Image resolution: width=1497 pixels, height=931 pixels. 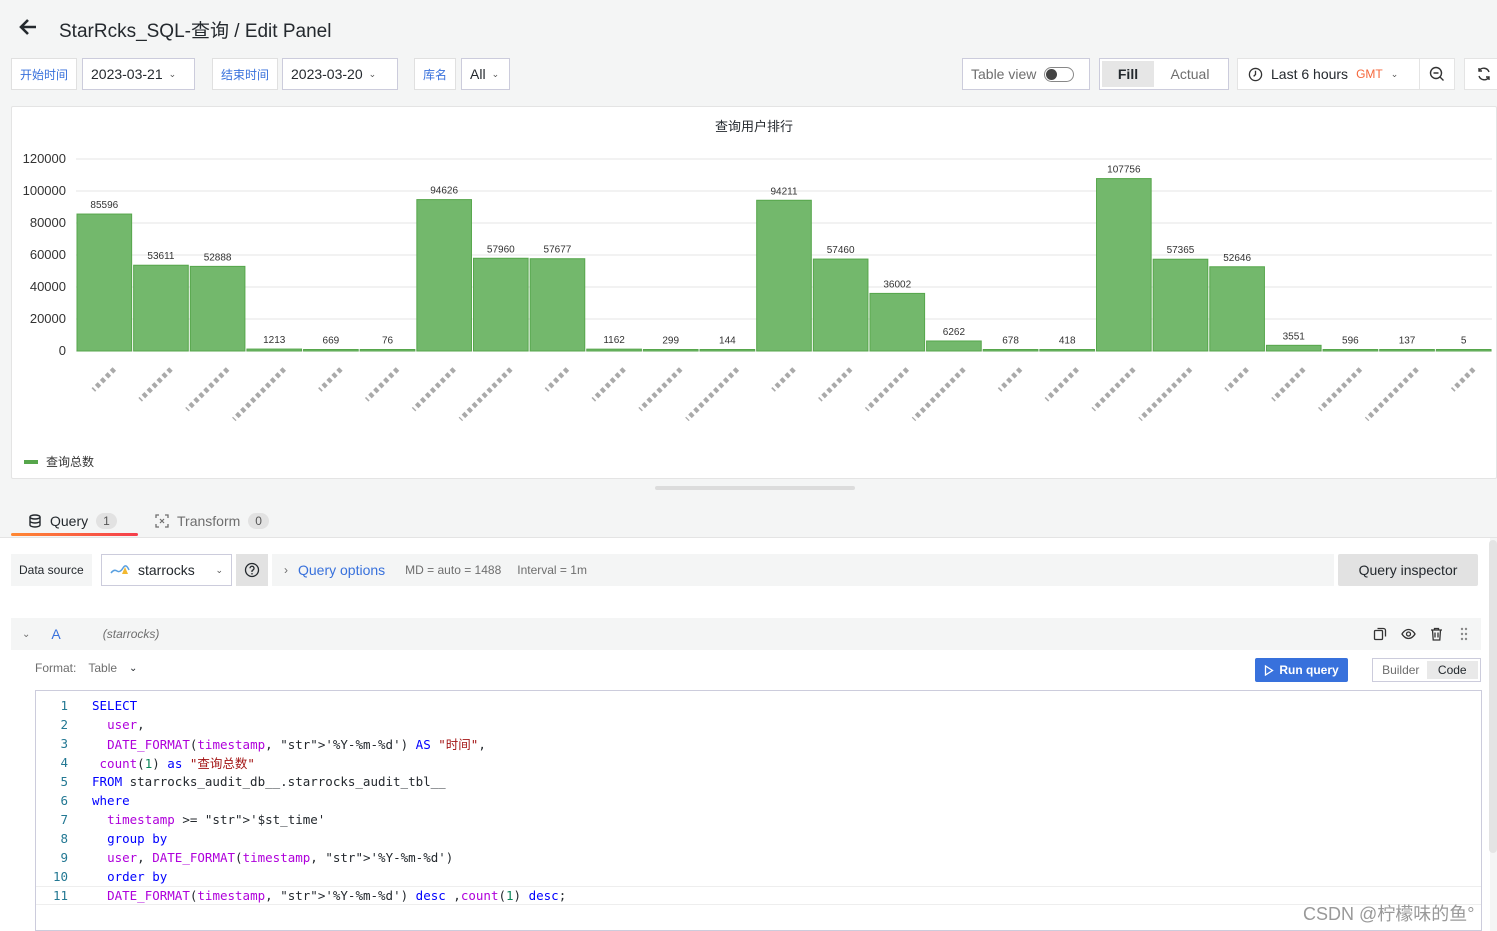 What do you see at coordinates (758, 705) in the screenshot?
I see `code-line: 1 SELECT` at bounding box center [758, 705].